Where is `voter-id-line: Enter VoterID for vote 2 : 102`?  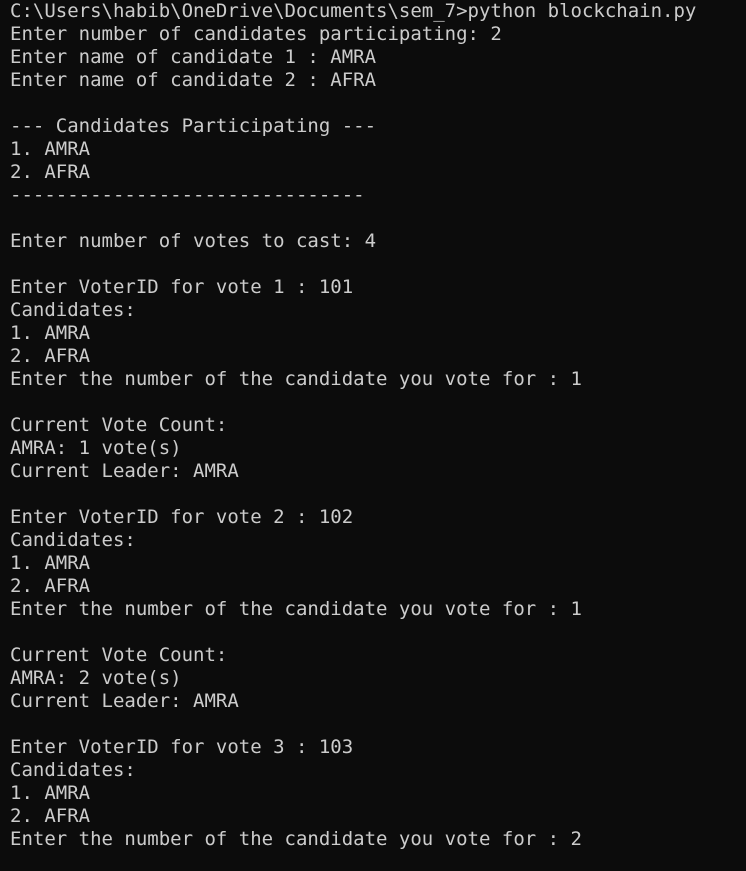 voter-id-line: Enter VoterID for vote 2 : 102 is located at coordinates (182, 517).